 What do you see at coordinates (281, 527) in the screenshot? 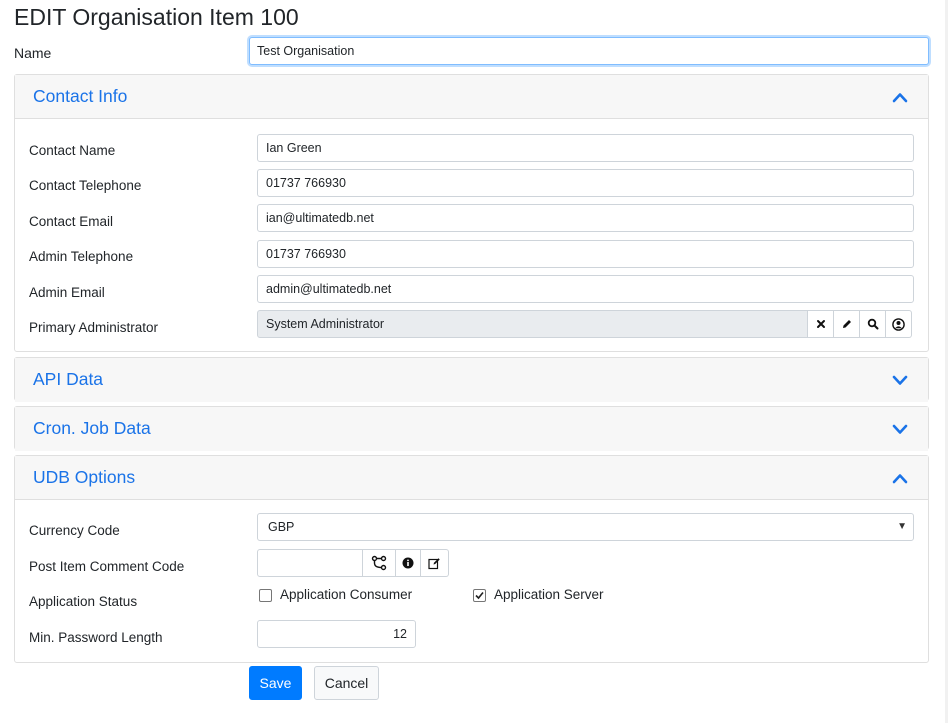
I see `currency-code-value: GBP` at bounding box center [281, 527].